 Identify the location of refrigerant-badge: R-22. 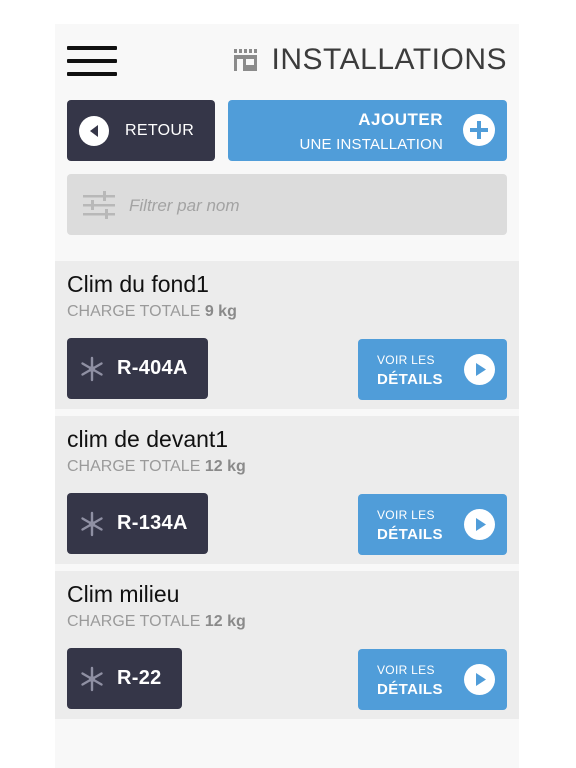
(124, 678).